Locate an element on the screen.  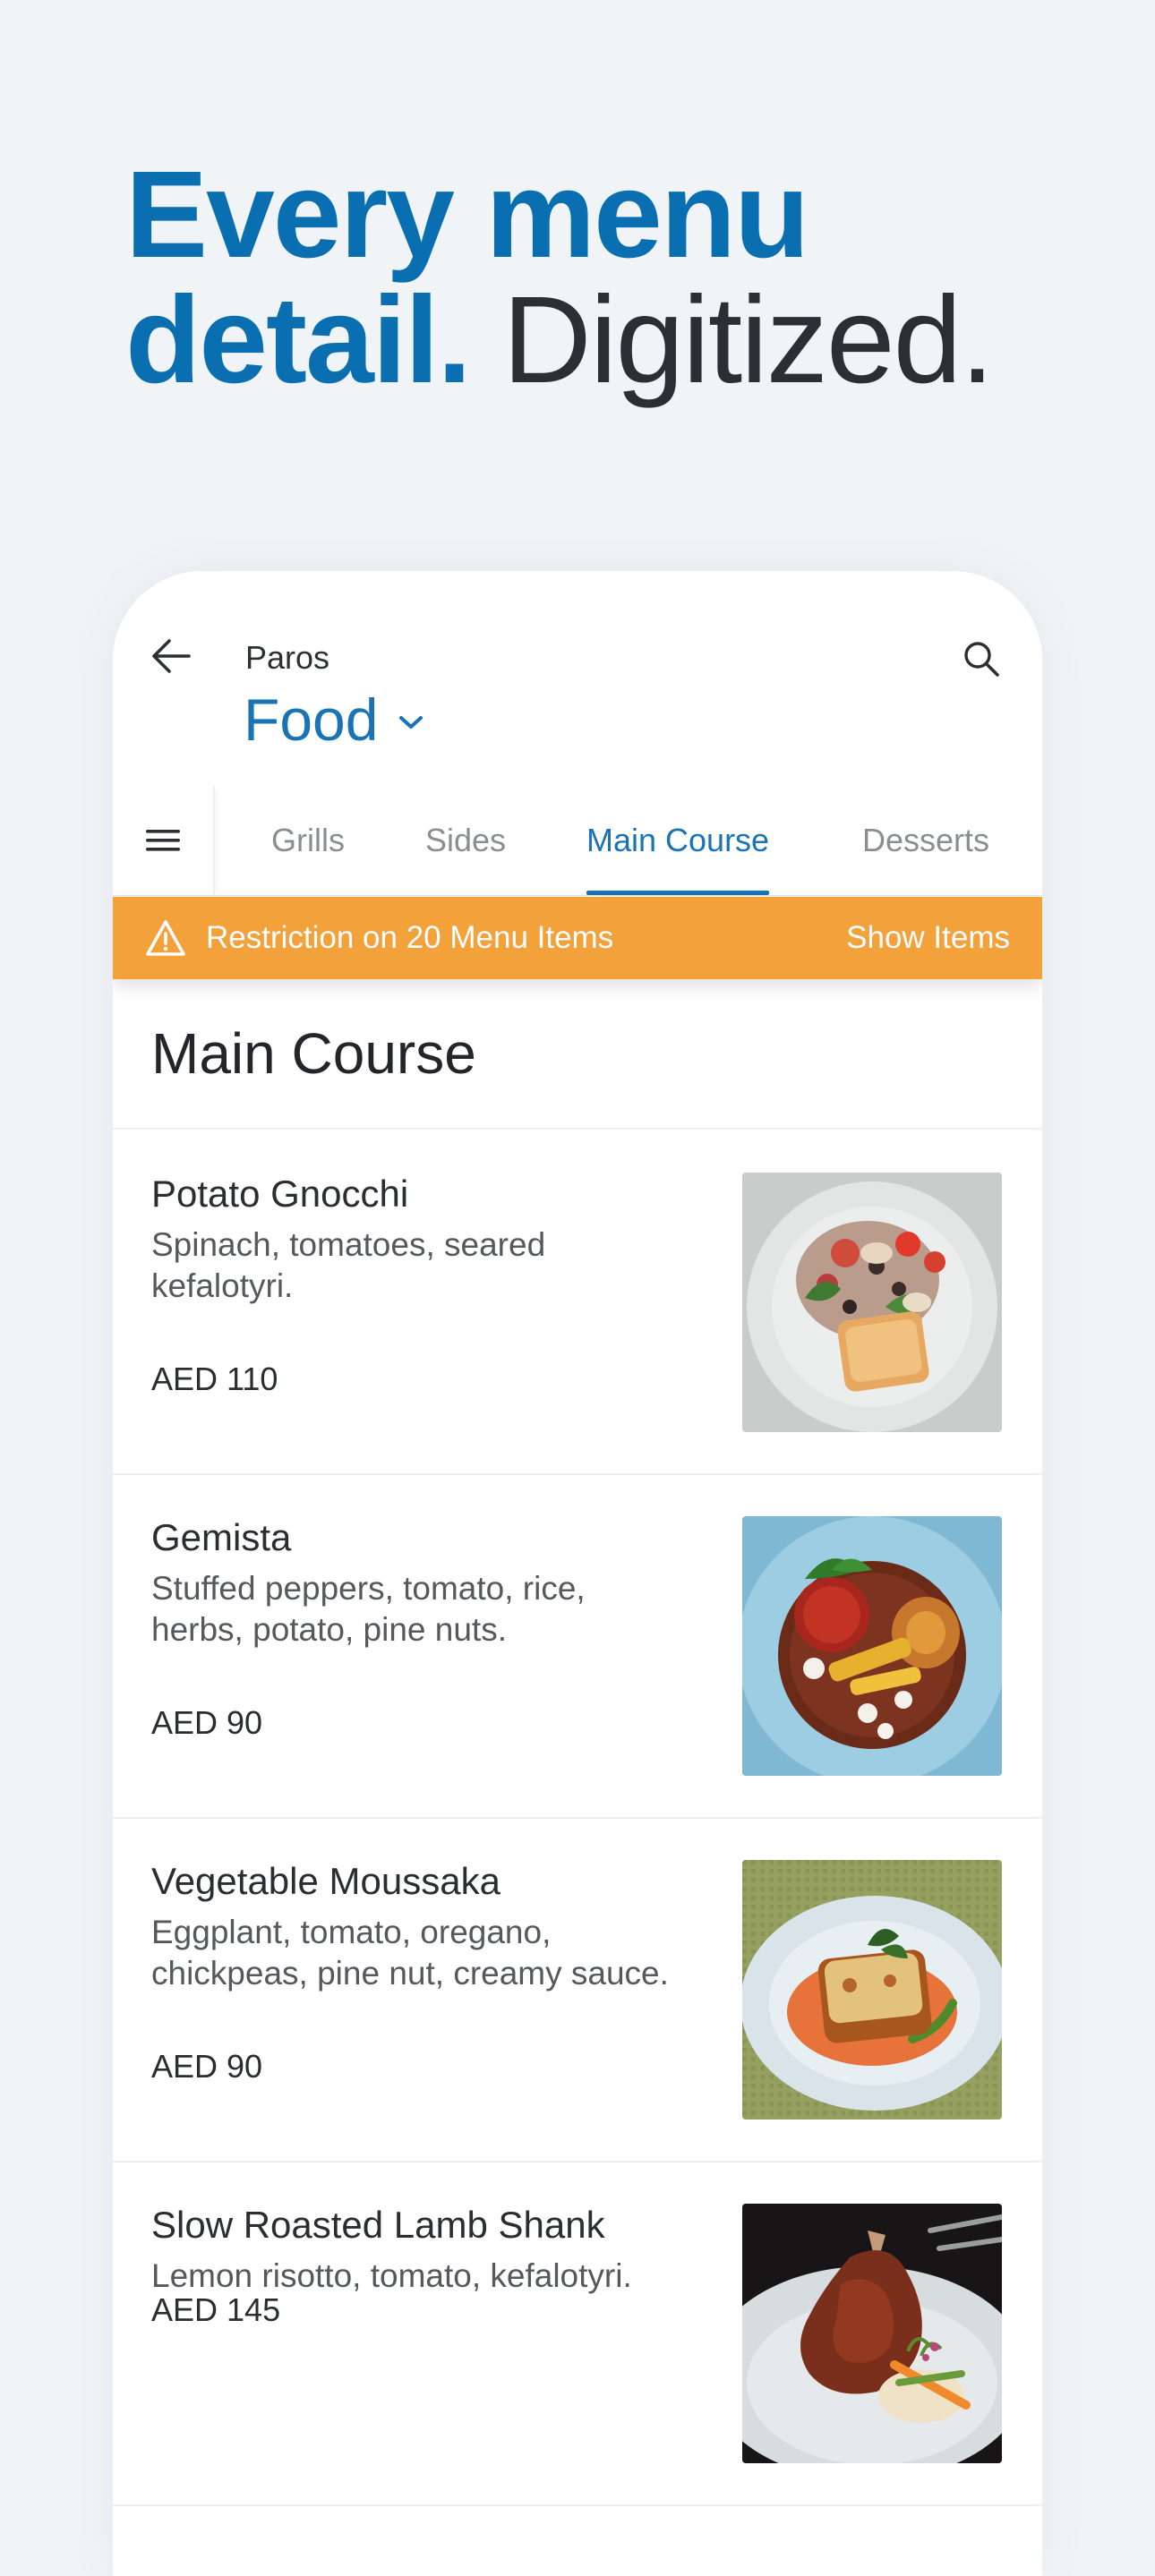
show-items-button: Show Items is located at coordinates (928, 938).